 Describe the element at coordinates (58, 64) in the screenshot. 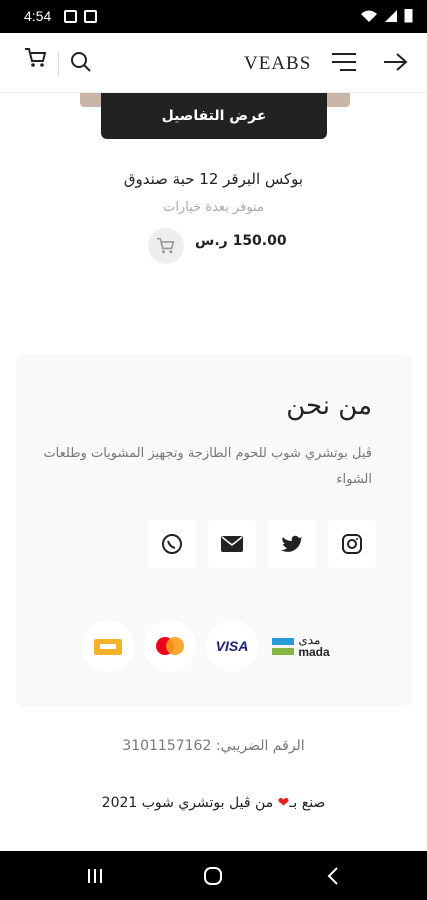

I see `header-divider` at that location.